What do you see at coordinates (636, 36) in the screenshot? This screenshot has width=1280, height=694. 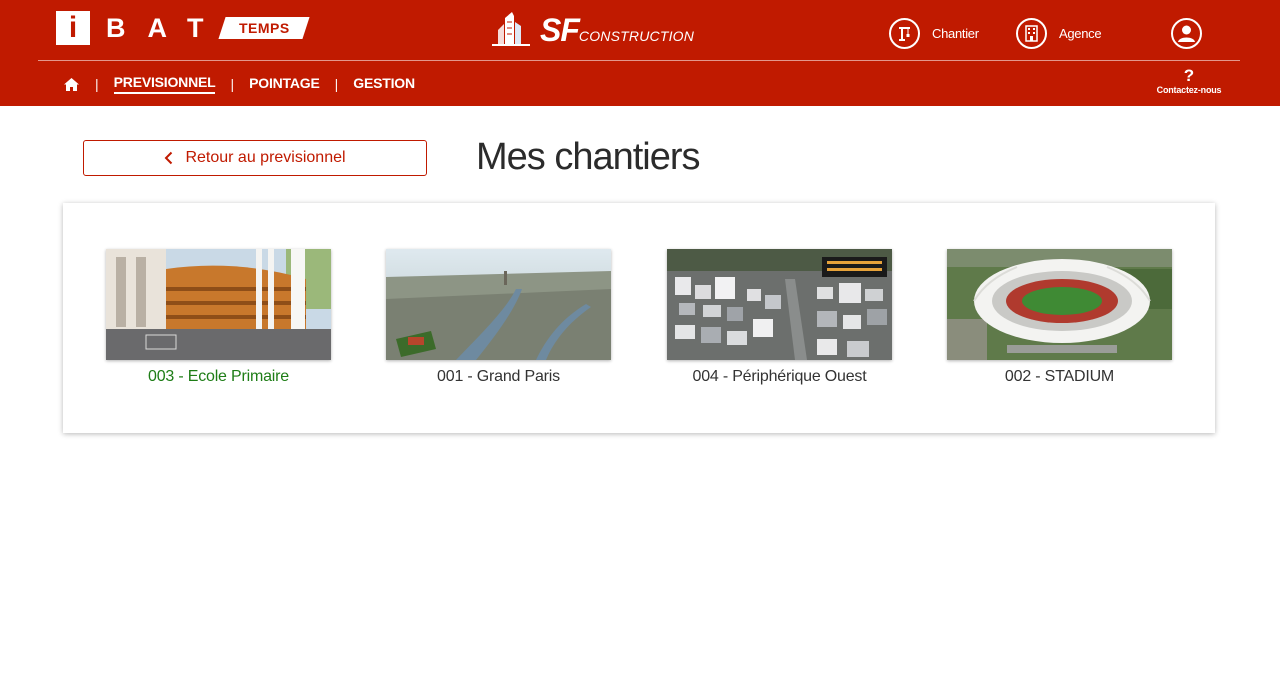 I see `brand-construction: CONSTRUCTION` at bounding box center [636, 36].